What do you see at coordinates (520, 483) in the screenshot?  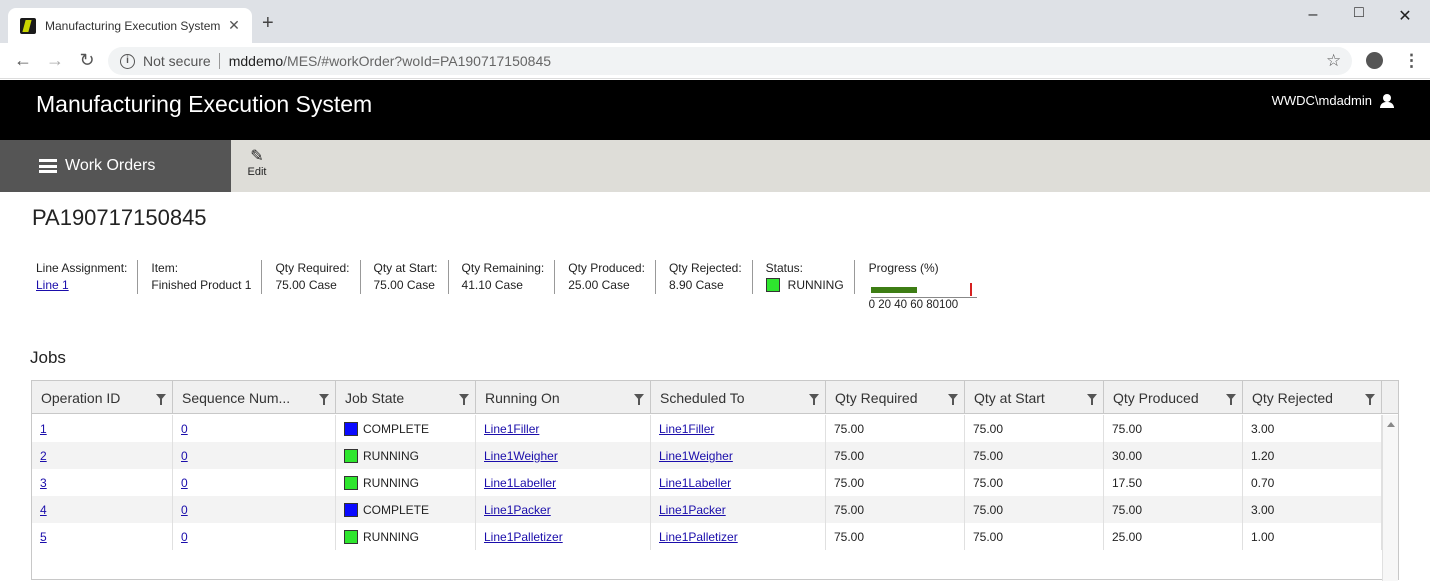 I see `running-on-link: Line1Labeller` at bounding box center [520, 483].